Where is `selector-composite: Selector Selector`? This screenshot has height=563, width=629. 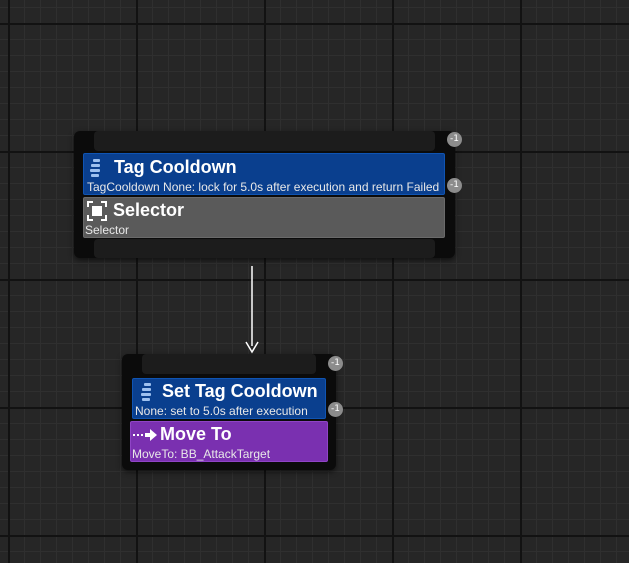
selector-composite: Selector Selector is located at coordinates (264, 217).